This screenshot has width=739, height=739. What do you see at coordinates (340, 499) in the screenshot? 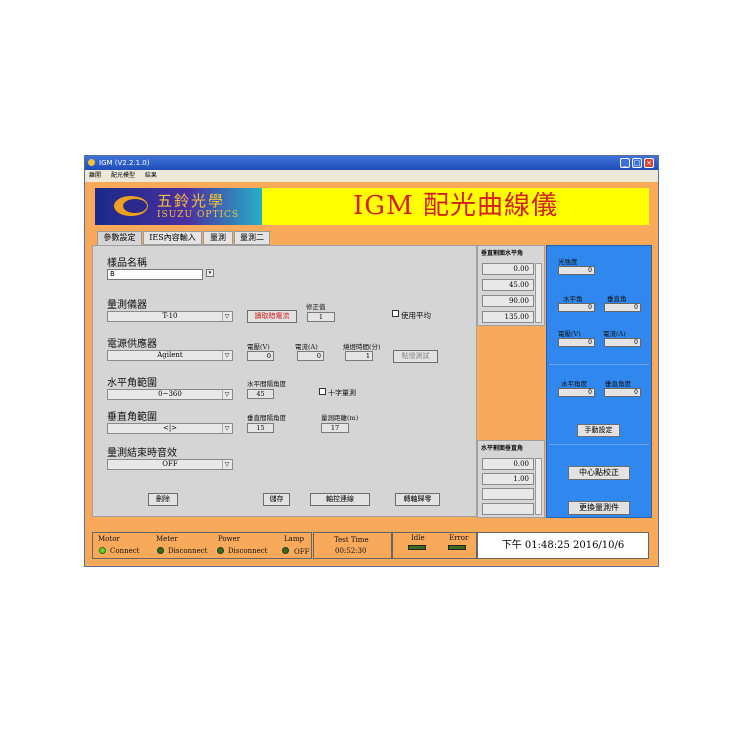
I see `axis-connect-button: 軸控連線` at bounding box center [340, 499].